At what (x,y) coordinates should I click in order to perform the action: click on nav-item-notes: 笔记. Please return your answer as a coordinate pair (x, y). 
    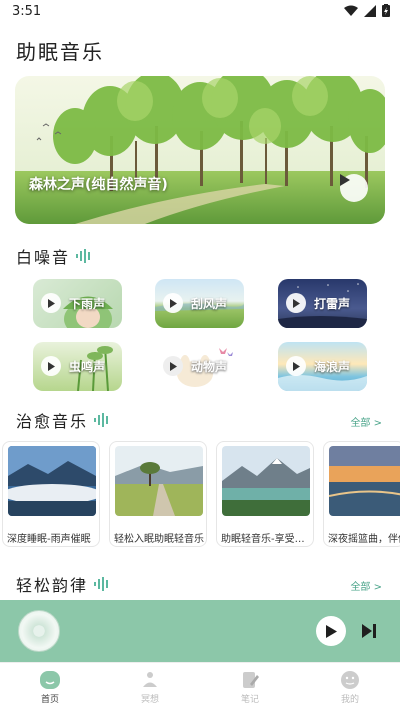
    Looking at the image, I should click on (250, 687).